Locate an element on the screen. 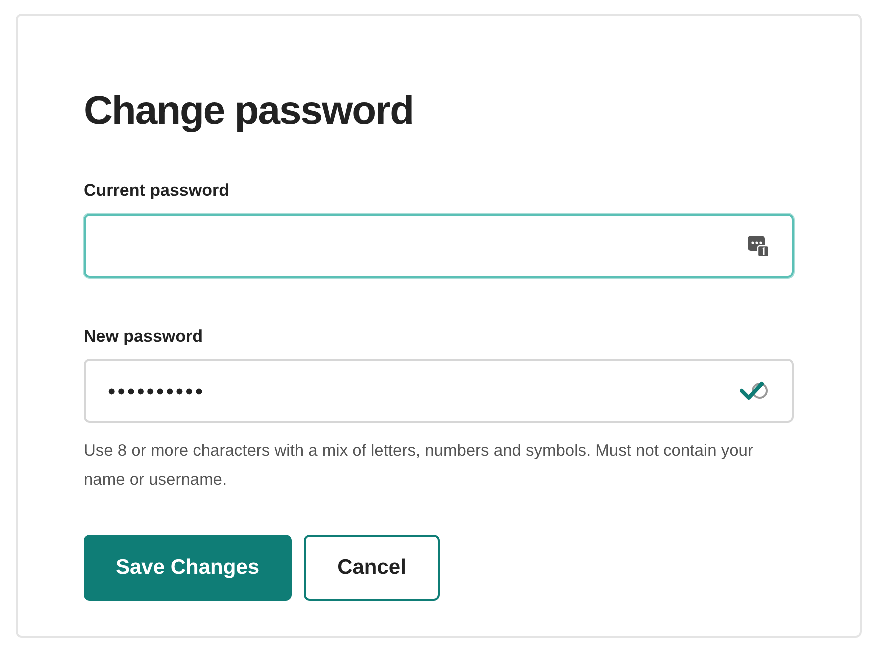 This screenshot has height=654, width=879. field-label: Current password is located at coordinates (157, 191).